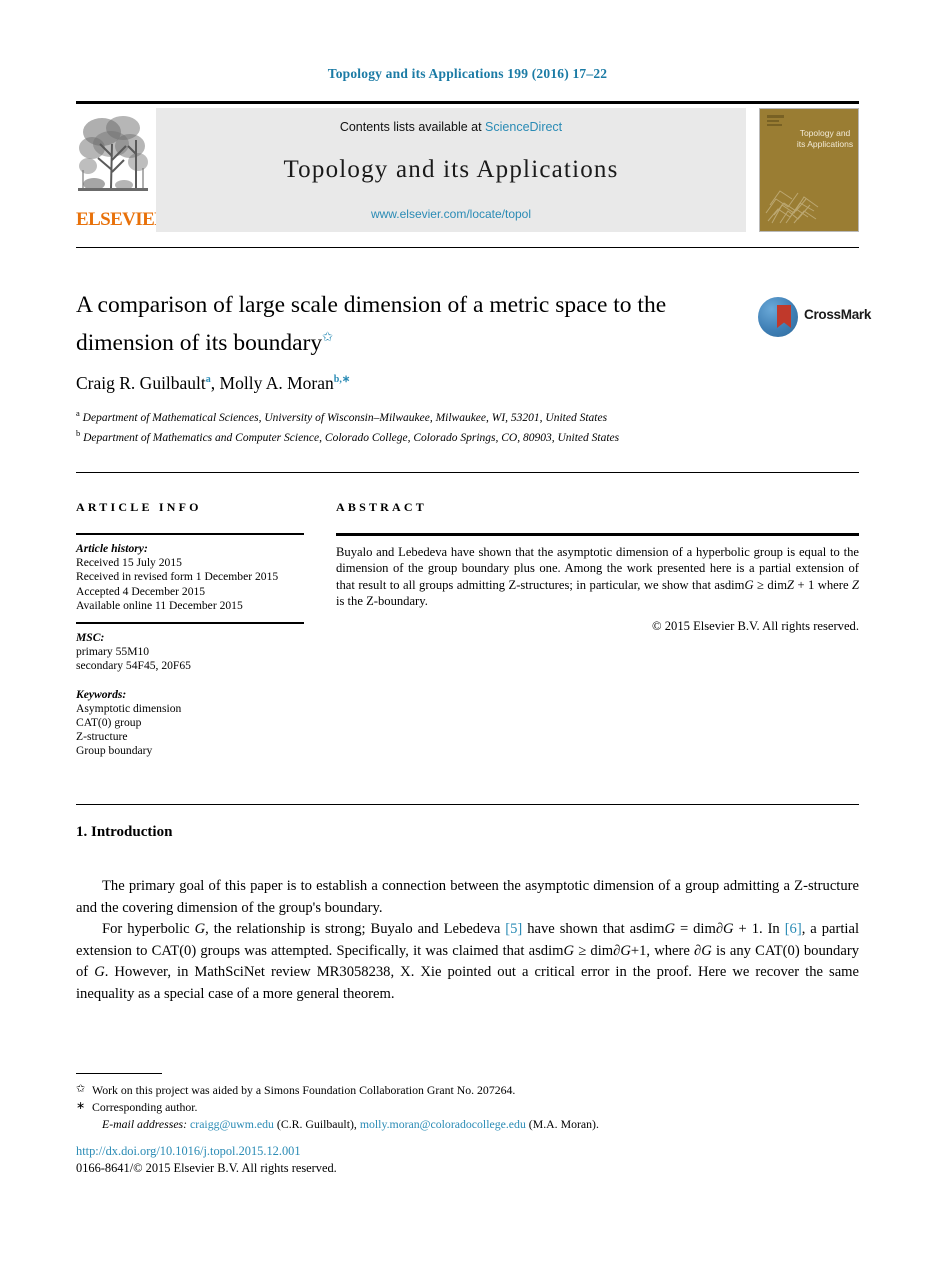 This screenshot has width=935, height=1266. I want to click on crossmark-badge: CrossMark, so click(811, 317).